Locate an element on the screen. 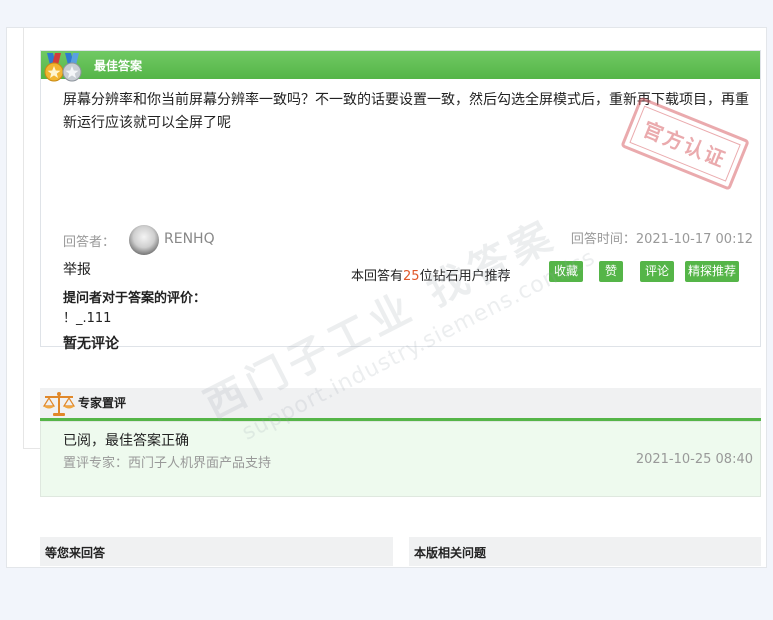 This screenshot has width=773, height=620. expert-verdict: 已阅，最佳答案正确 is located at coordinates (126, 441).